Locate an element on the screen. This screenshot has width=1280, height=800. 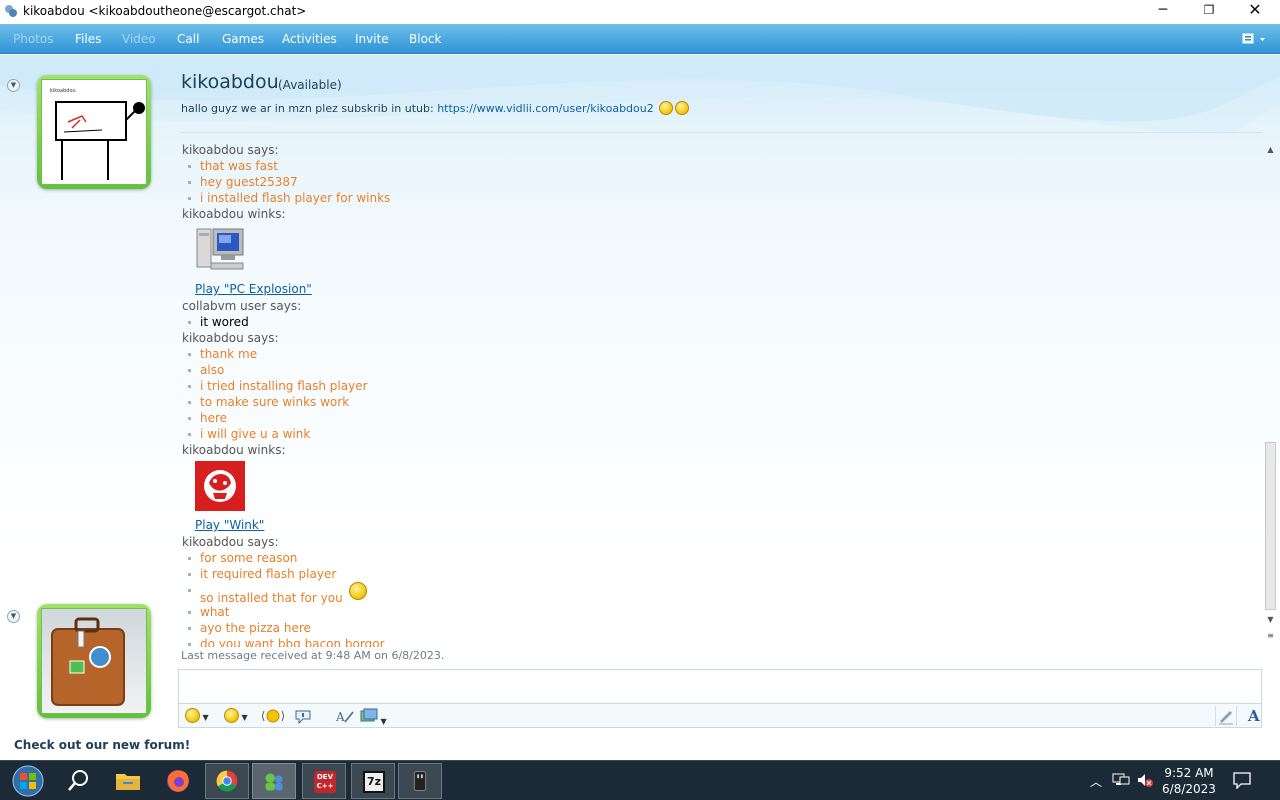
computer-wink-icon is located at coordinates (220, 250).